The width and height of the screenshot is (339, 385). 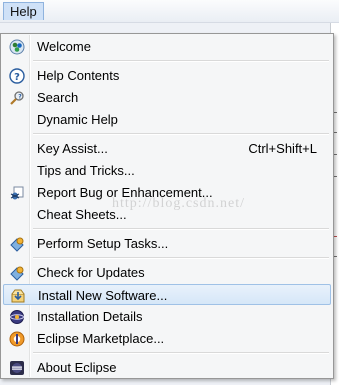 I want to click on menu-bar: Help, so click(x=169, y=11).